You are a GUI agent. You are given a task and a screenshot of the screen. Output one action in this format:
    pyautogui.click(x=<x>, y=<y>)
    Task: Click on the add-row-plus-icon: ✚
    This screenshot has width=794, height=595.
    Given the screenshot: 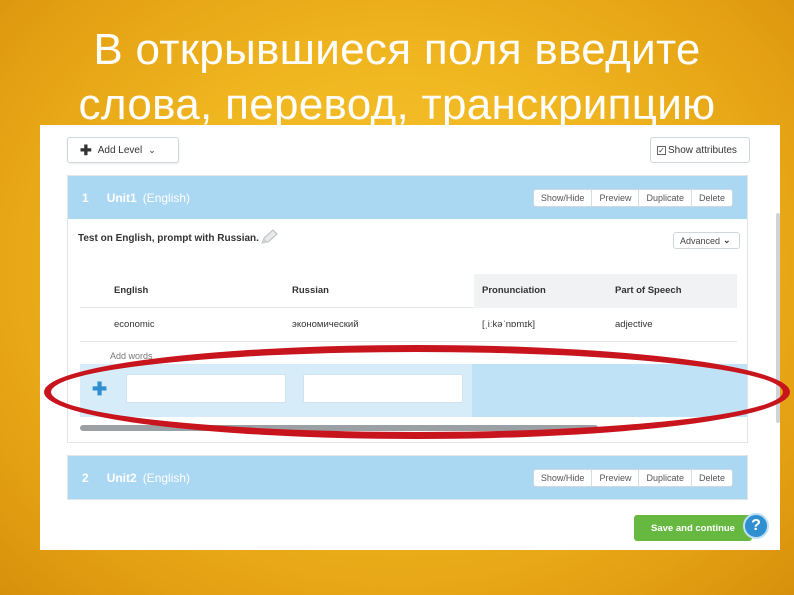 What is the action you would take?
    pyautogui.click(x=99, y=389)
    